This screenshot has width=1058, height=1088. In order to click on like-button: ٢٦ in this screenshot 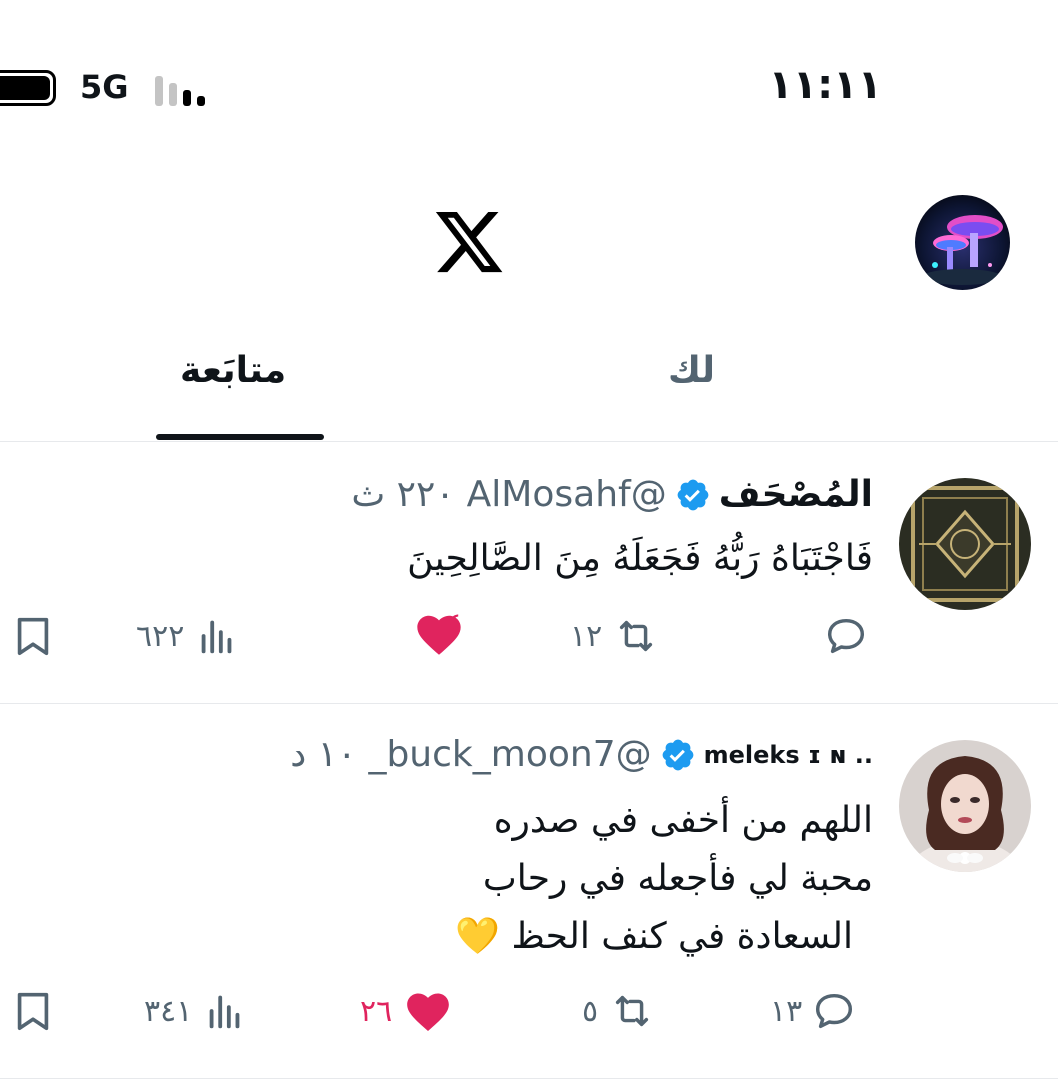, I will do `click(407, 1011)`.